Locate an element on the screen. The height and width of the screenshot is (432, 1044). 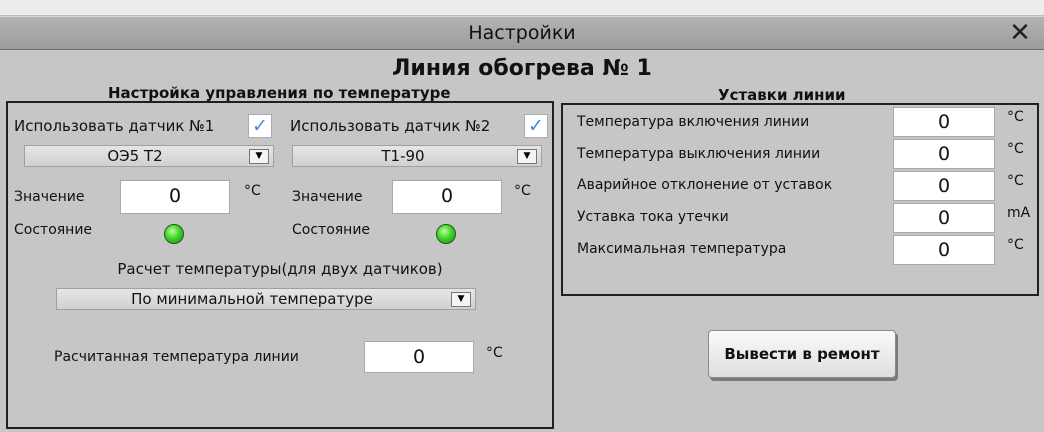
setpoint-alarm-deviation-field: 0 is located at coordinates (944, 186).